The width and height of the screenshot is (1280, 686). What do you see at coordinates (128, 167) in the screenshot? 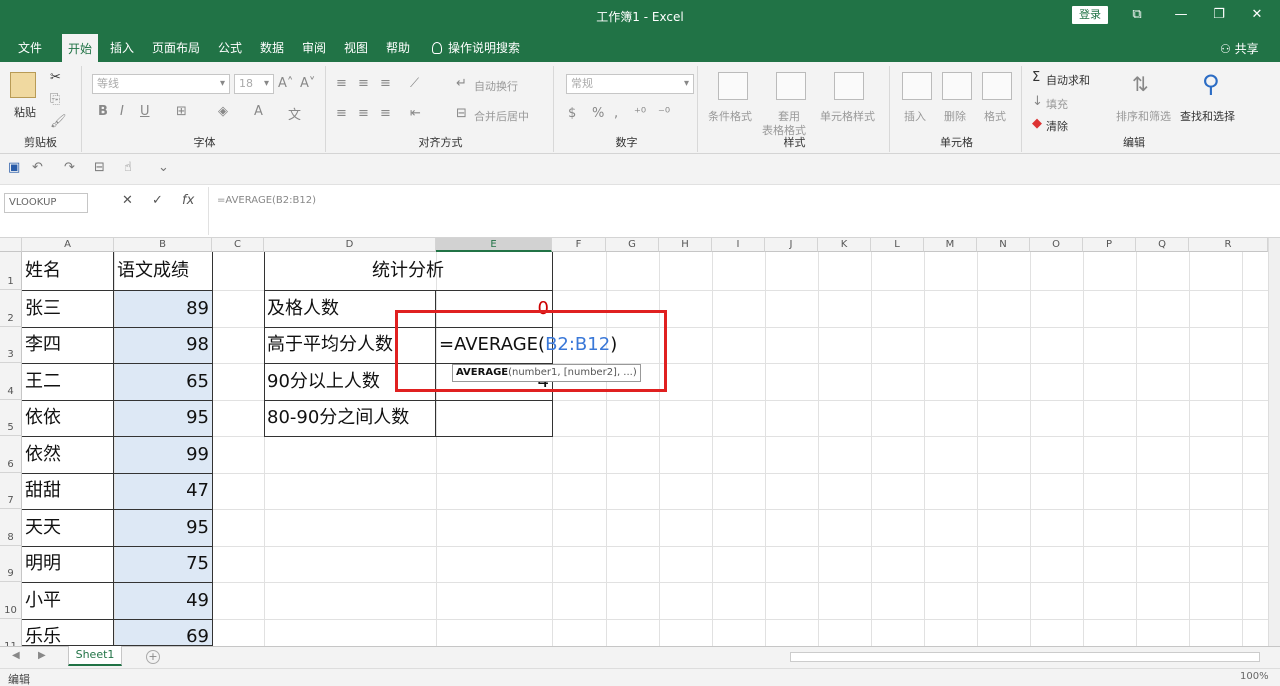
I see `touch-mode-icon: ☝` at bounding box center [128, 167].